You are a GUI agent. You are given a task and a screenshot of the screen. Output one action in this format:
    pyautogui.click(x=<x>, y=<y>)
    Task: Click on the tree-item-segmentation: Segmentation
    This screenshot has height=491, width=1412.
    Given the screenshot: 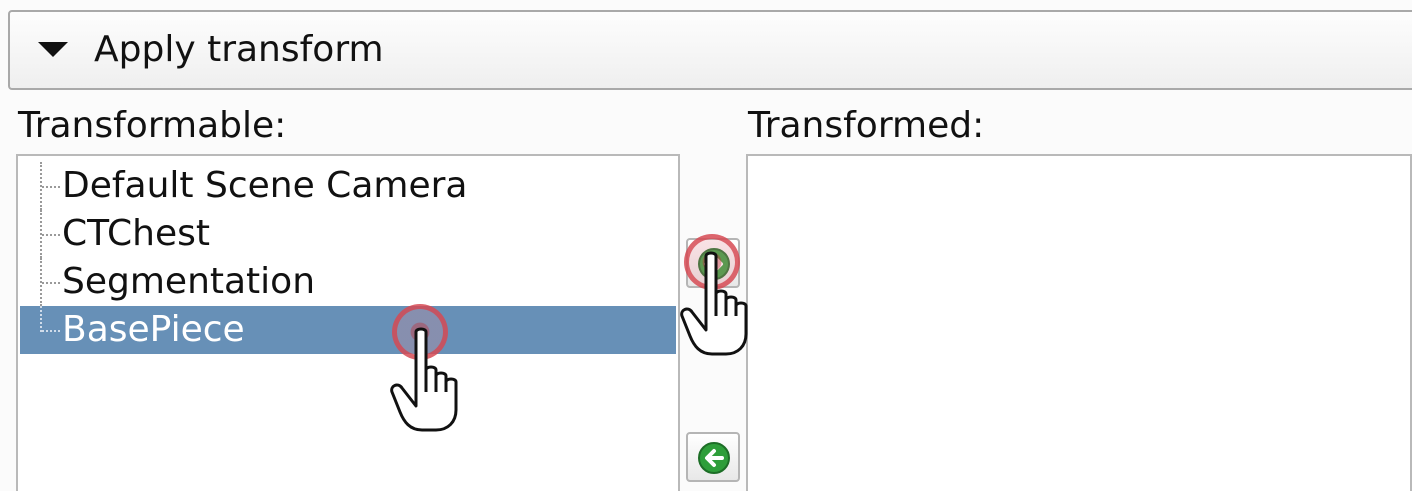 What is the action you would take?
    pyautogui.click(x=348, y=282)
    